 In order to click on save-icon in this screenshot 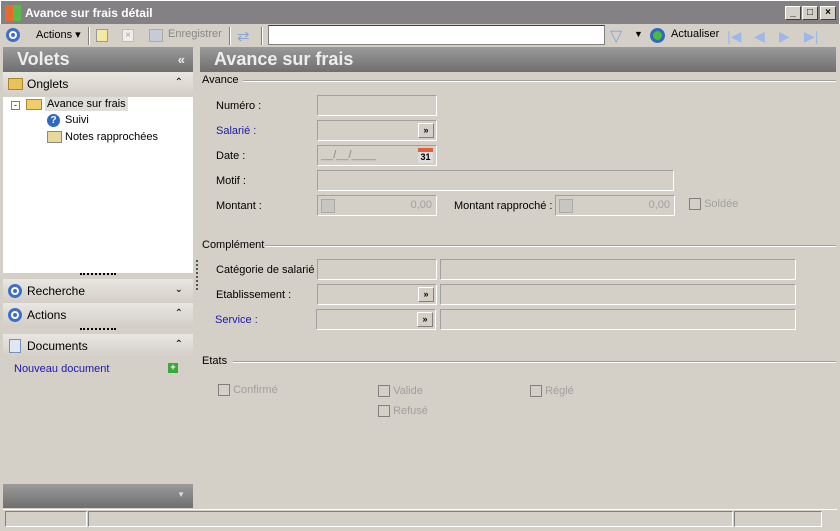, I will do `click(156, 35)`.